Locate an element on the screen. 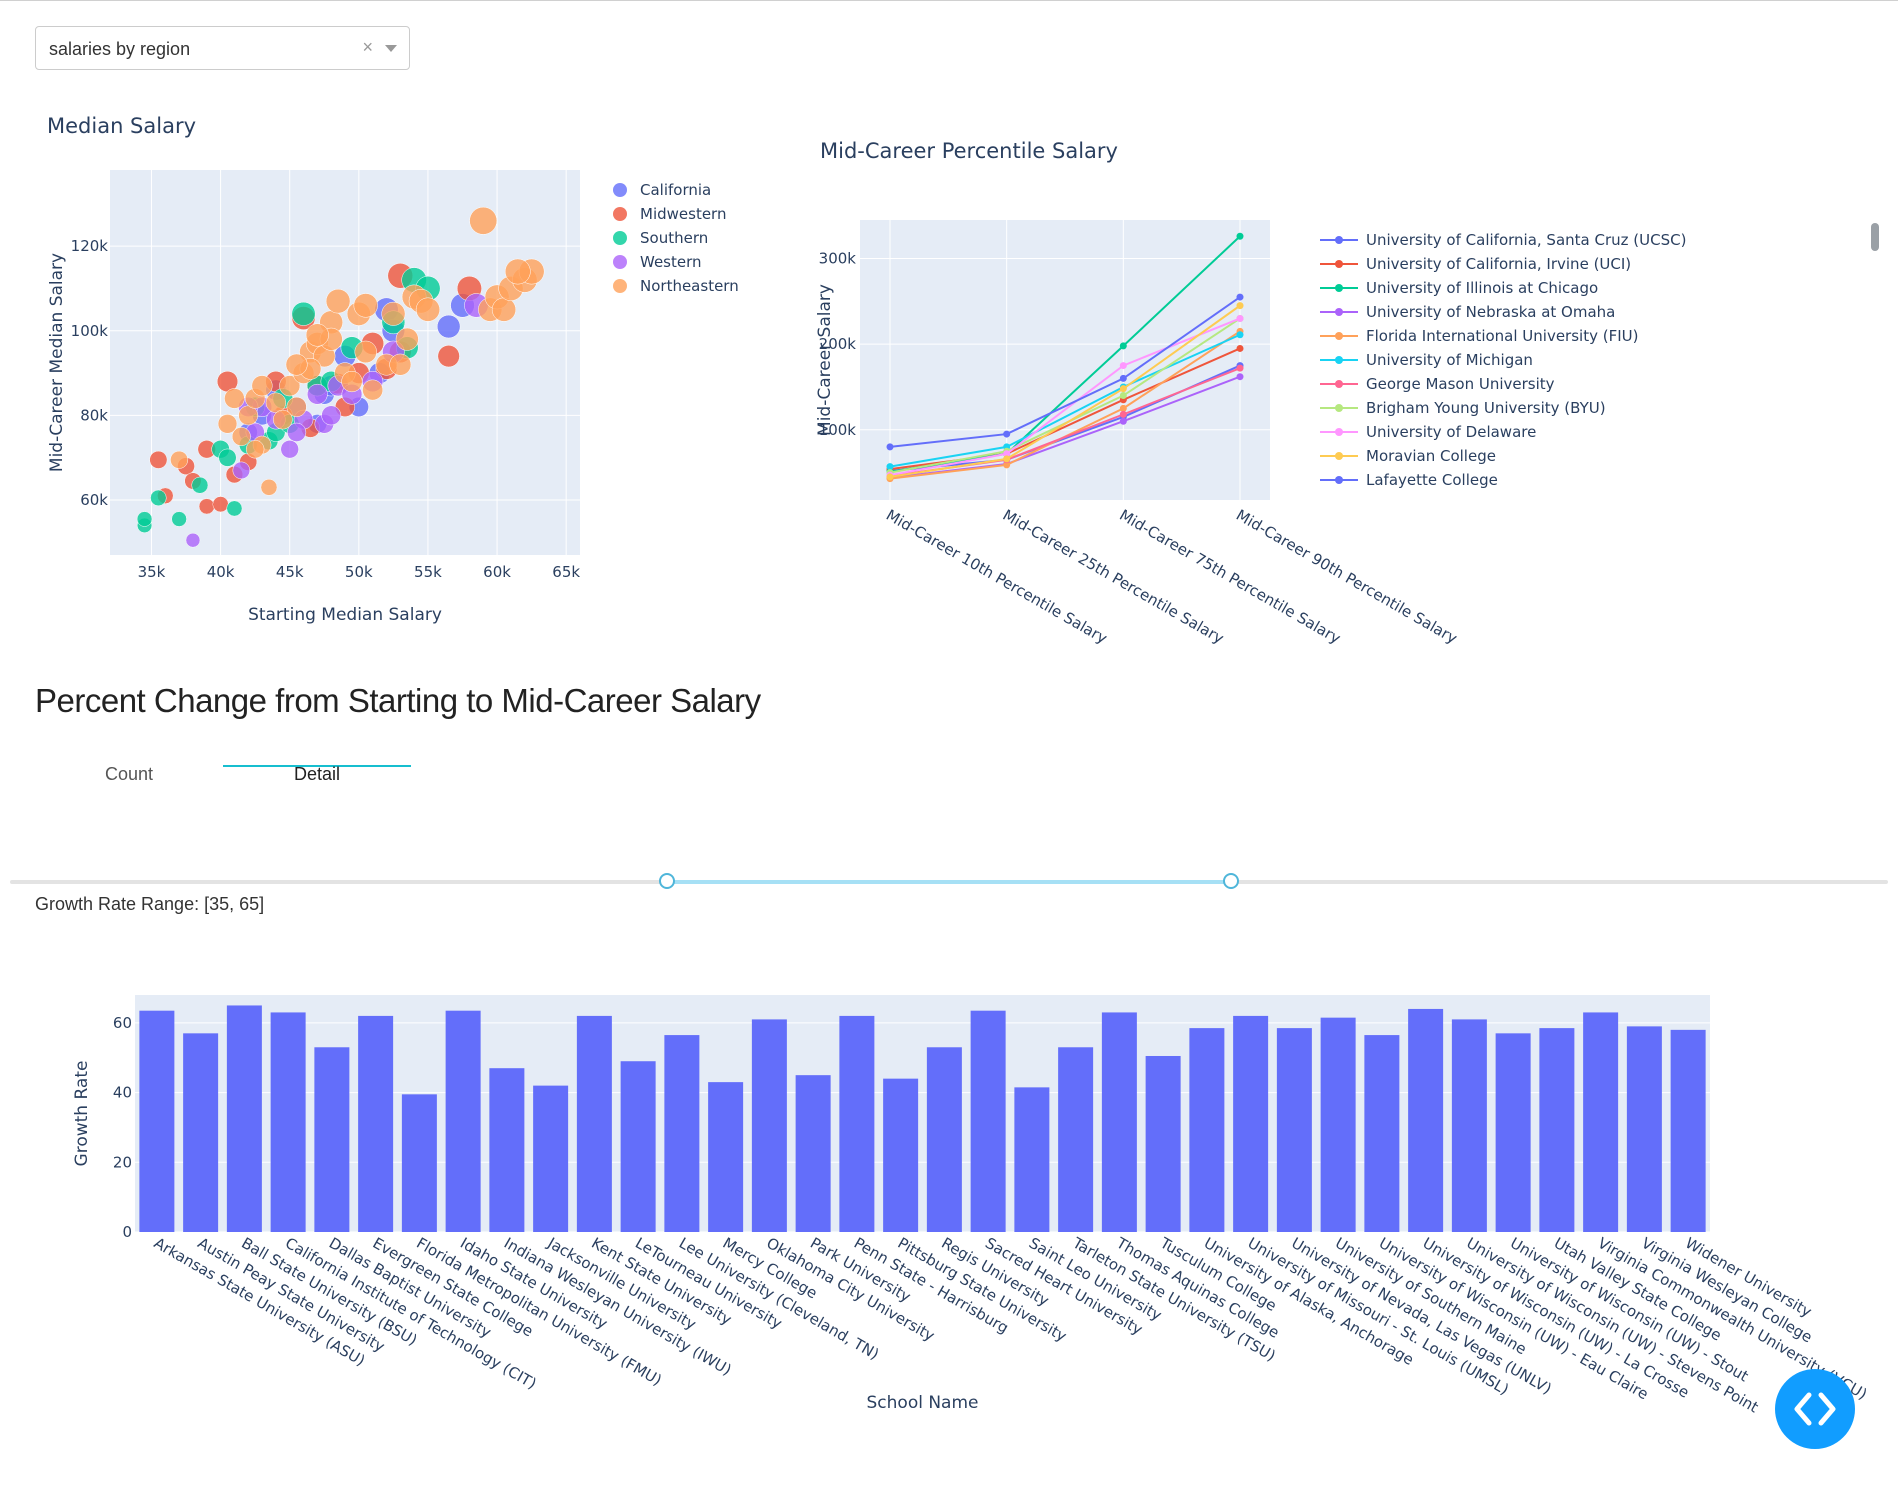 The width and height of the screenshot is (1898, 1491). chevron-down-icon is located at coordinates (391, 48).